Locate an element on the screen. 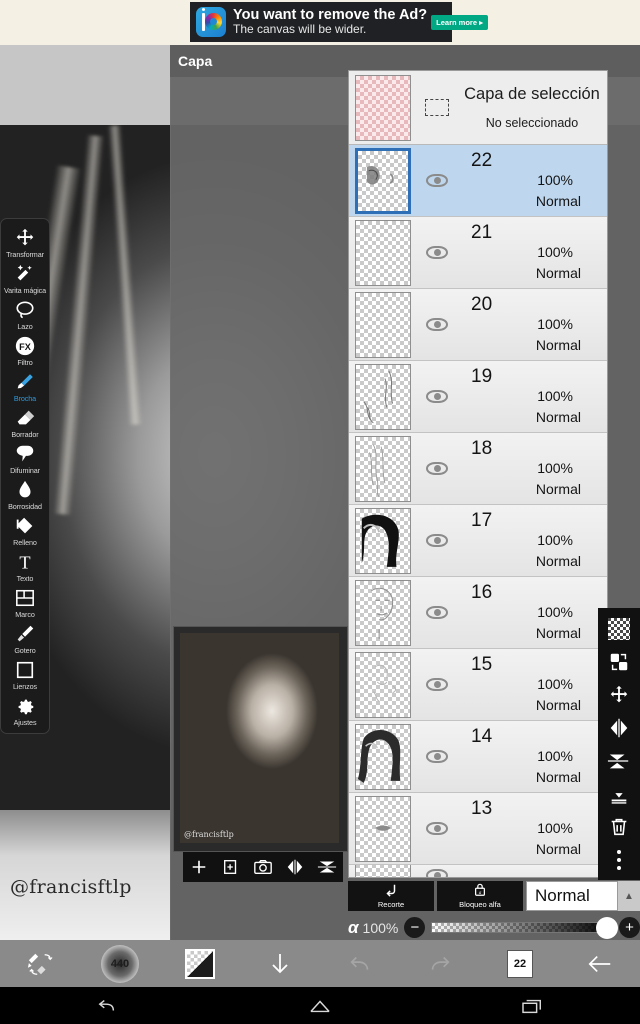 This screenshot has height=1024, width=640. layers-count: 22 is located at coordinates (520, 963).